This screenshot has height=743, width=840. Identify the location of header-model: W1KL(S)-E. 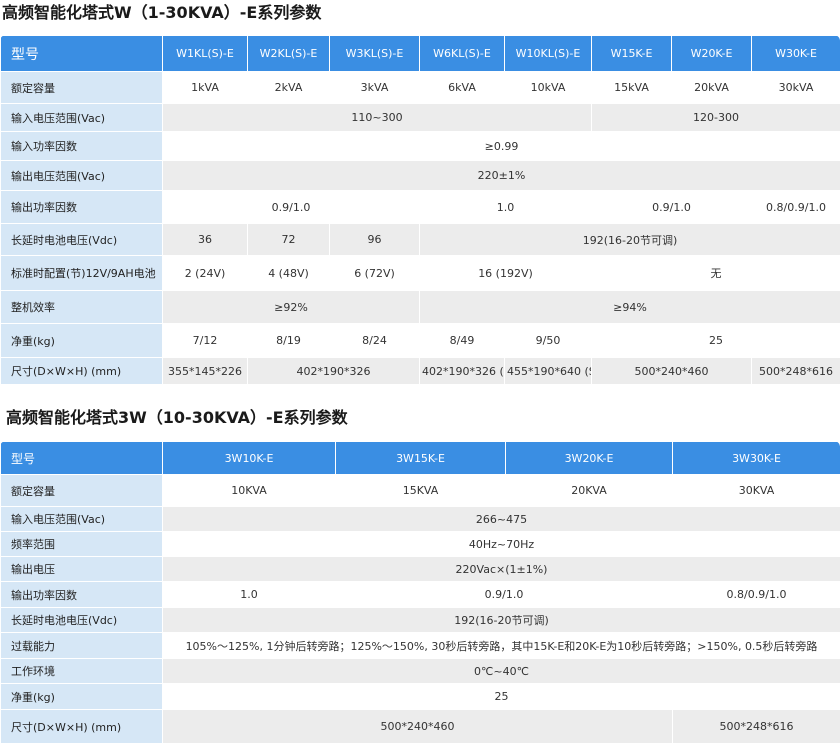
(205, 53).